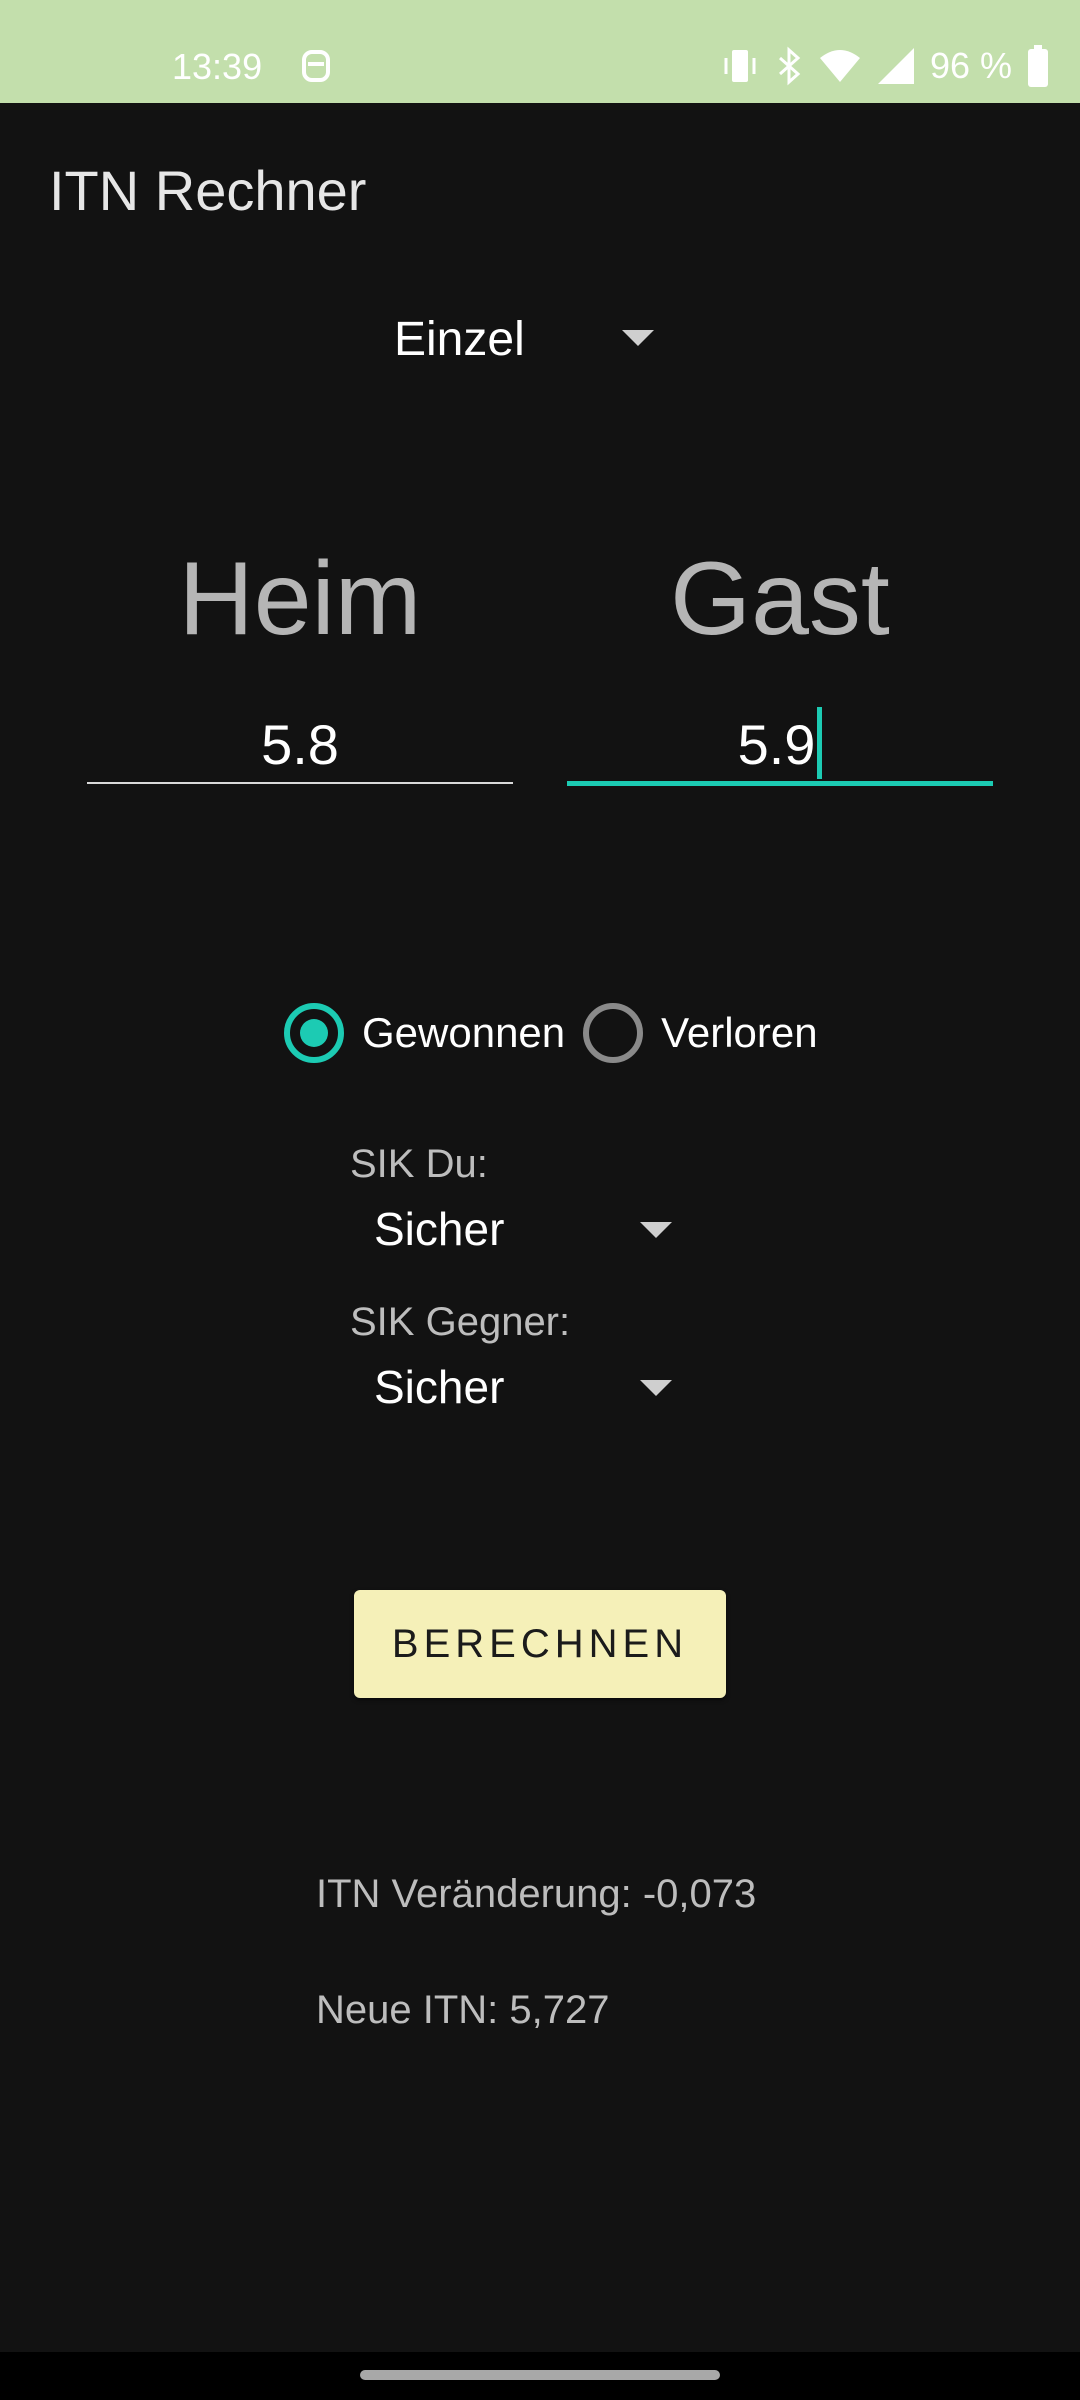 Image resolution: width=1080 pixels, height=2400 pixels. What do you see at coordinates (739, 1032) in the screenshot?
I see `radio-verloren-label: Verloren` at bounding box center [739, 1032].